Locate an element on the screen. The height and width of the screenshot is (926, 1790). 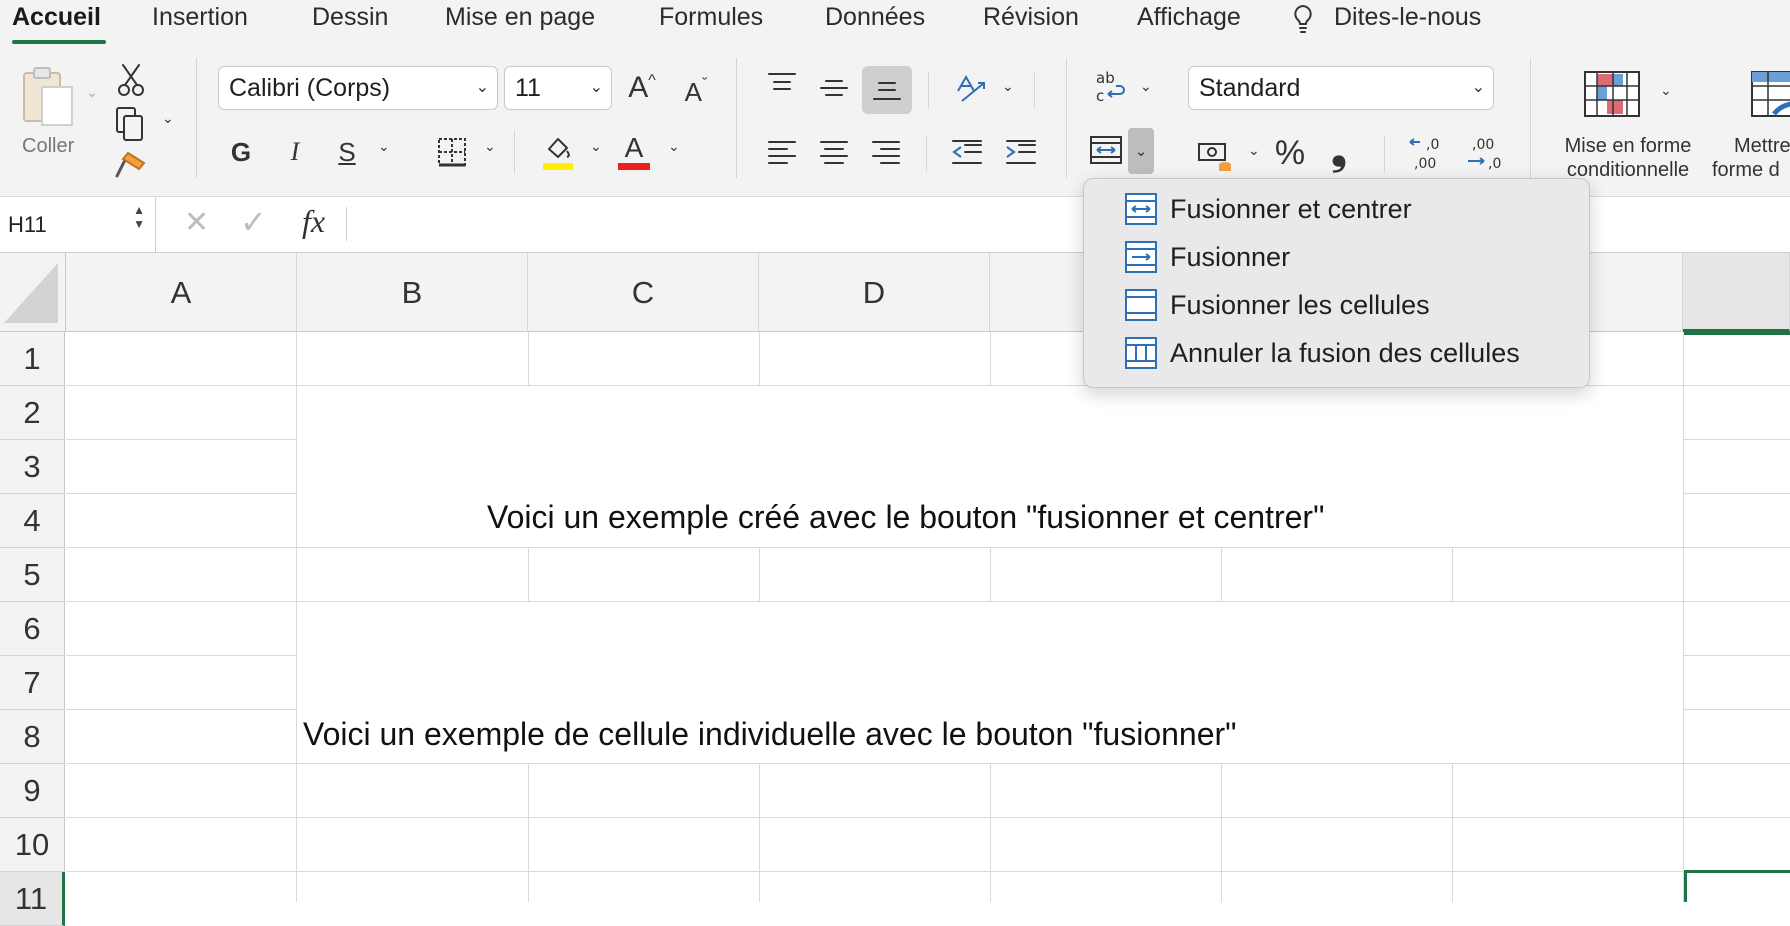
font-color-dropdown-icon: ⌄ is located at coordinates (674, 146).